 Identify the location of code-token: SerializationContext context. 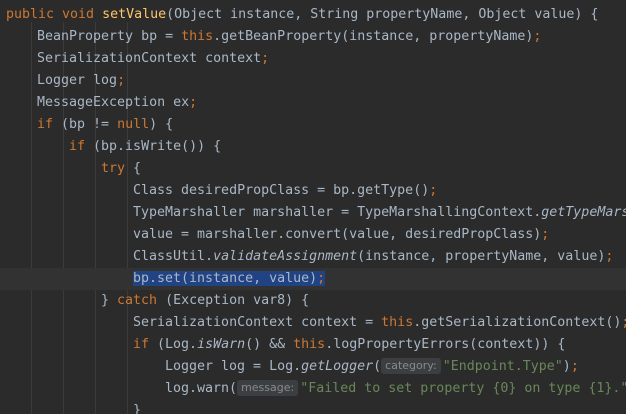
(149, 58).